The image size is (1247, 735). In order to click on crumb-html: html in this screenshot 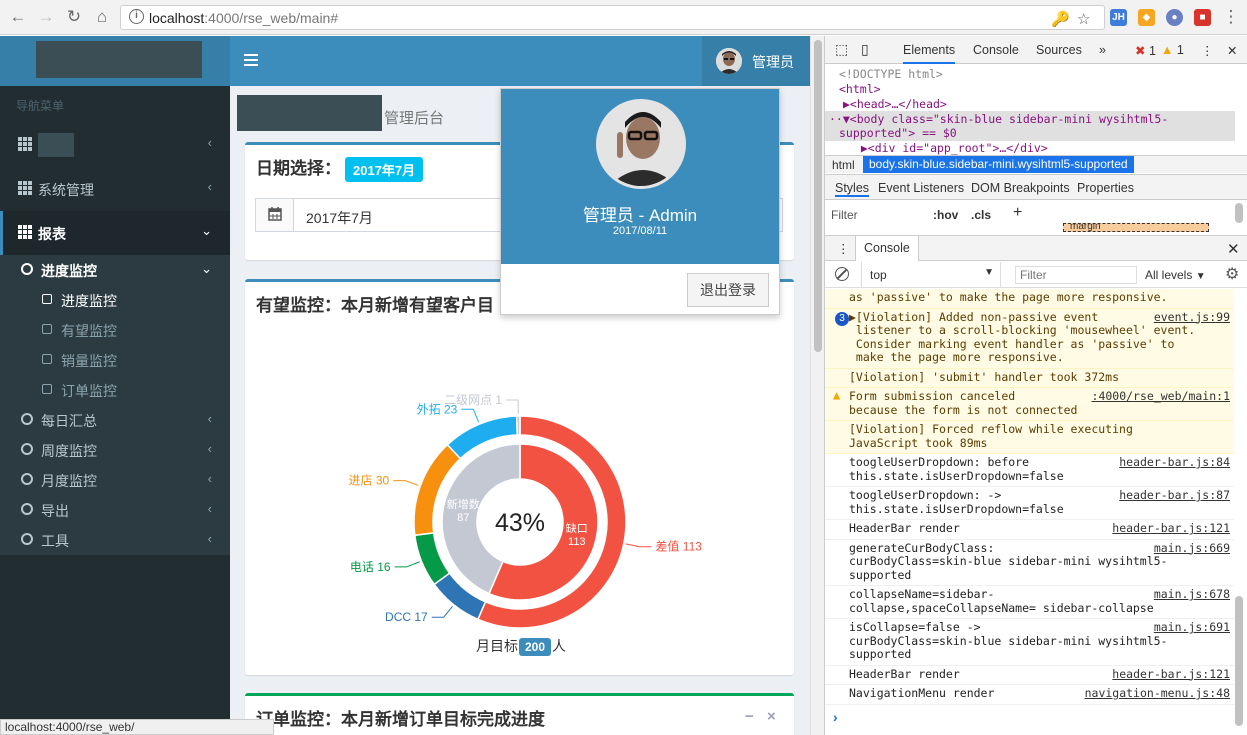, I will do `click(843, 165)`.